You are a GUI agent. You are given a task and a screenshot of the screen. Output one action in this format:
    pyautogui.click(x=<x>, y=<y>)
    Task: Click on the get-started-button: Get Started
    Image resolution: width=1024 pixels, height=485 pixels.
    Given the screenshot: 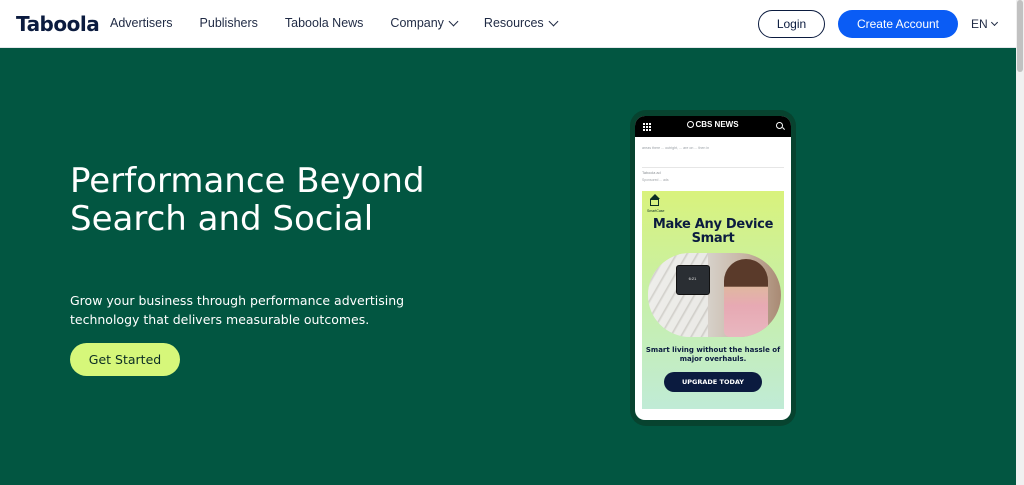 What is the action you would take?
    pyautogui.click(x=125, y=359)
    